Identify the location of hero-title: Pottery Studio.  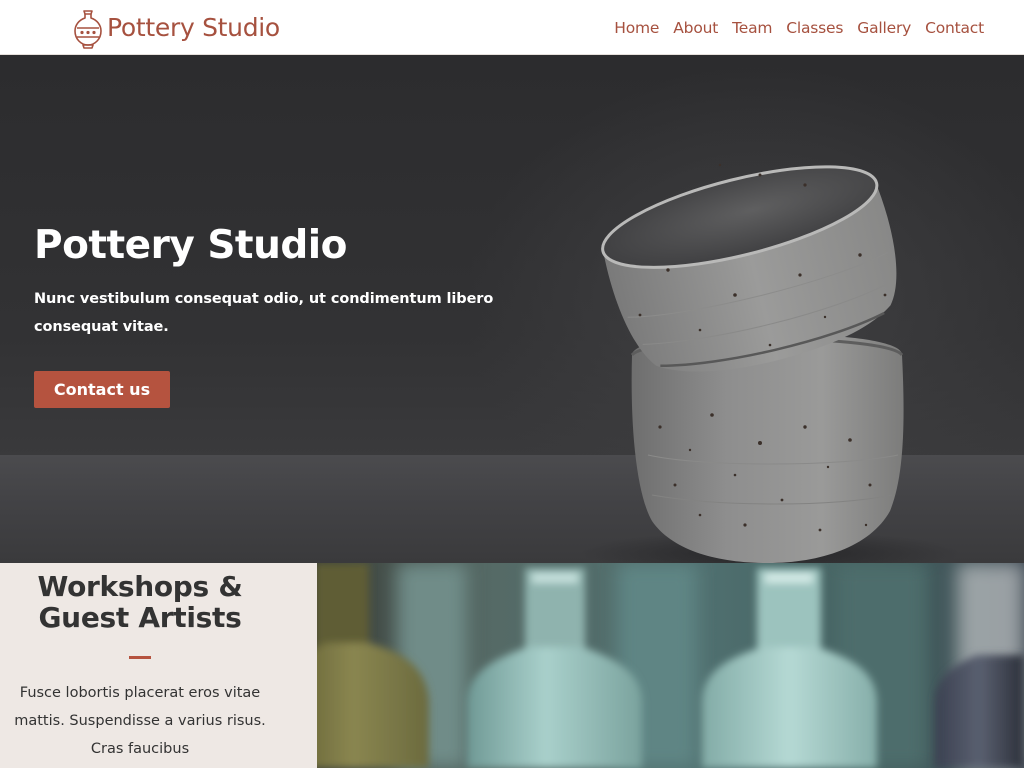
(190, 245).